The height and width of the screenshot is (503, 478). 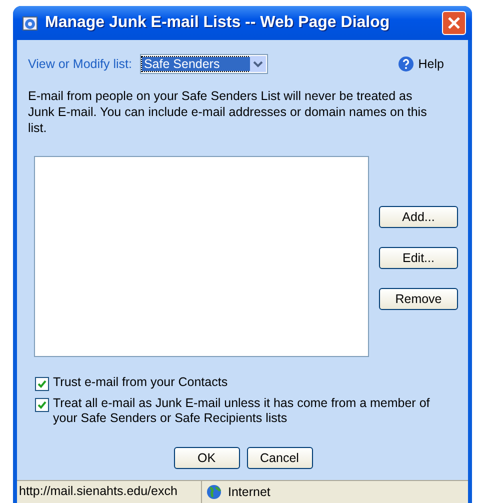 I want to click on option-label: Treat all e-mail as Junk E-mail unless it has come from a member of your Safe Senders or Safe Recipients lists, so click(x=242, y=411).